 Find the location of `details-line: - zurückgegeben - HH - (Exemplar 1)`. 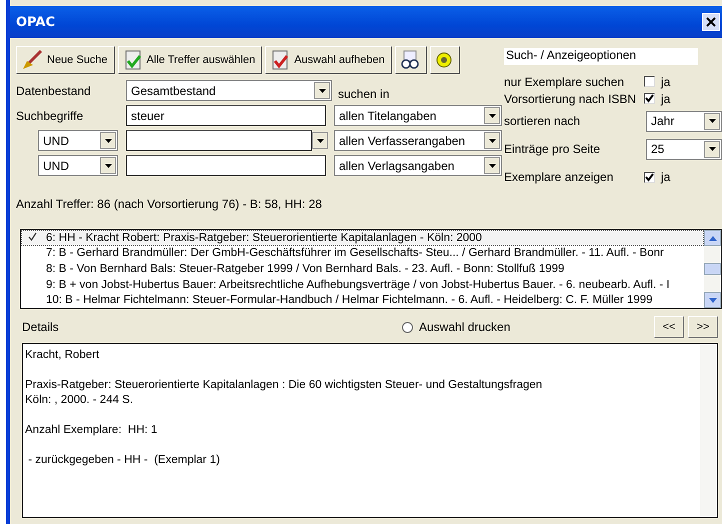

details-line: - zurückgegeben - HH - (Exemplar 1) is located at coordinates (123, 460).